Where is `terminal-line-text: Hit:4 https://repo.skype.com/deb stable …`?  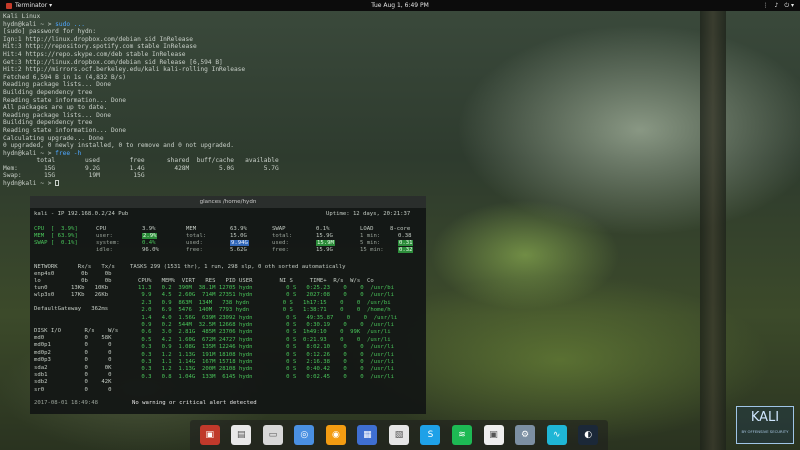
terminal-line-text: Hit:4 https://repo.skype.com/deb stable … is located at coordinates (94, 54).